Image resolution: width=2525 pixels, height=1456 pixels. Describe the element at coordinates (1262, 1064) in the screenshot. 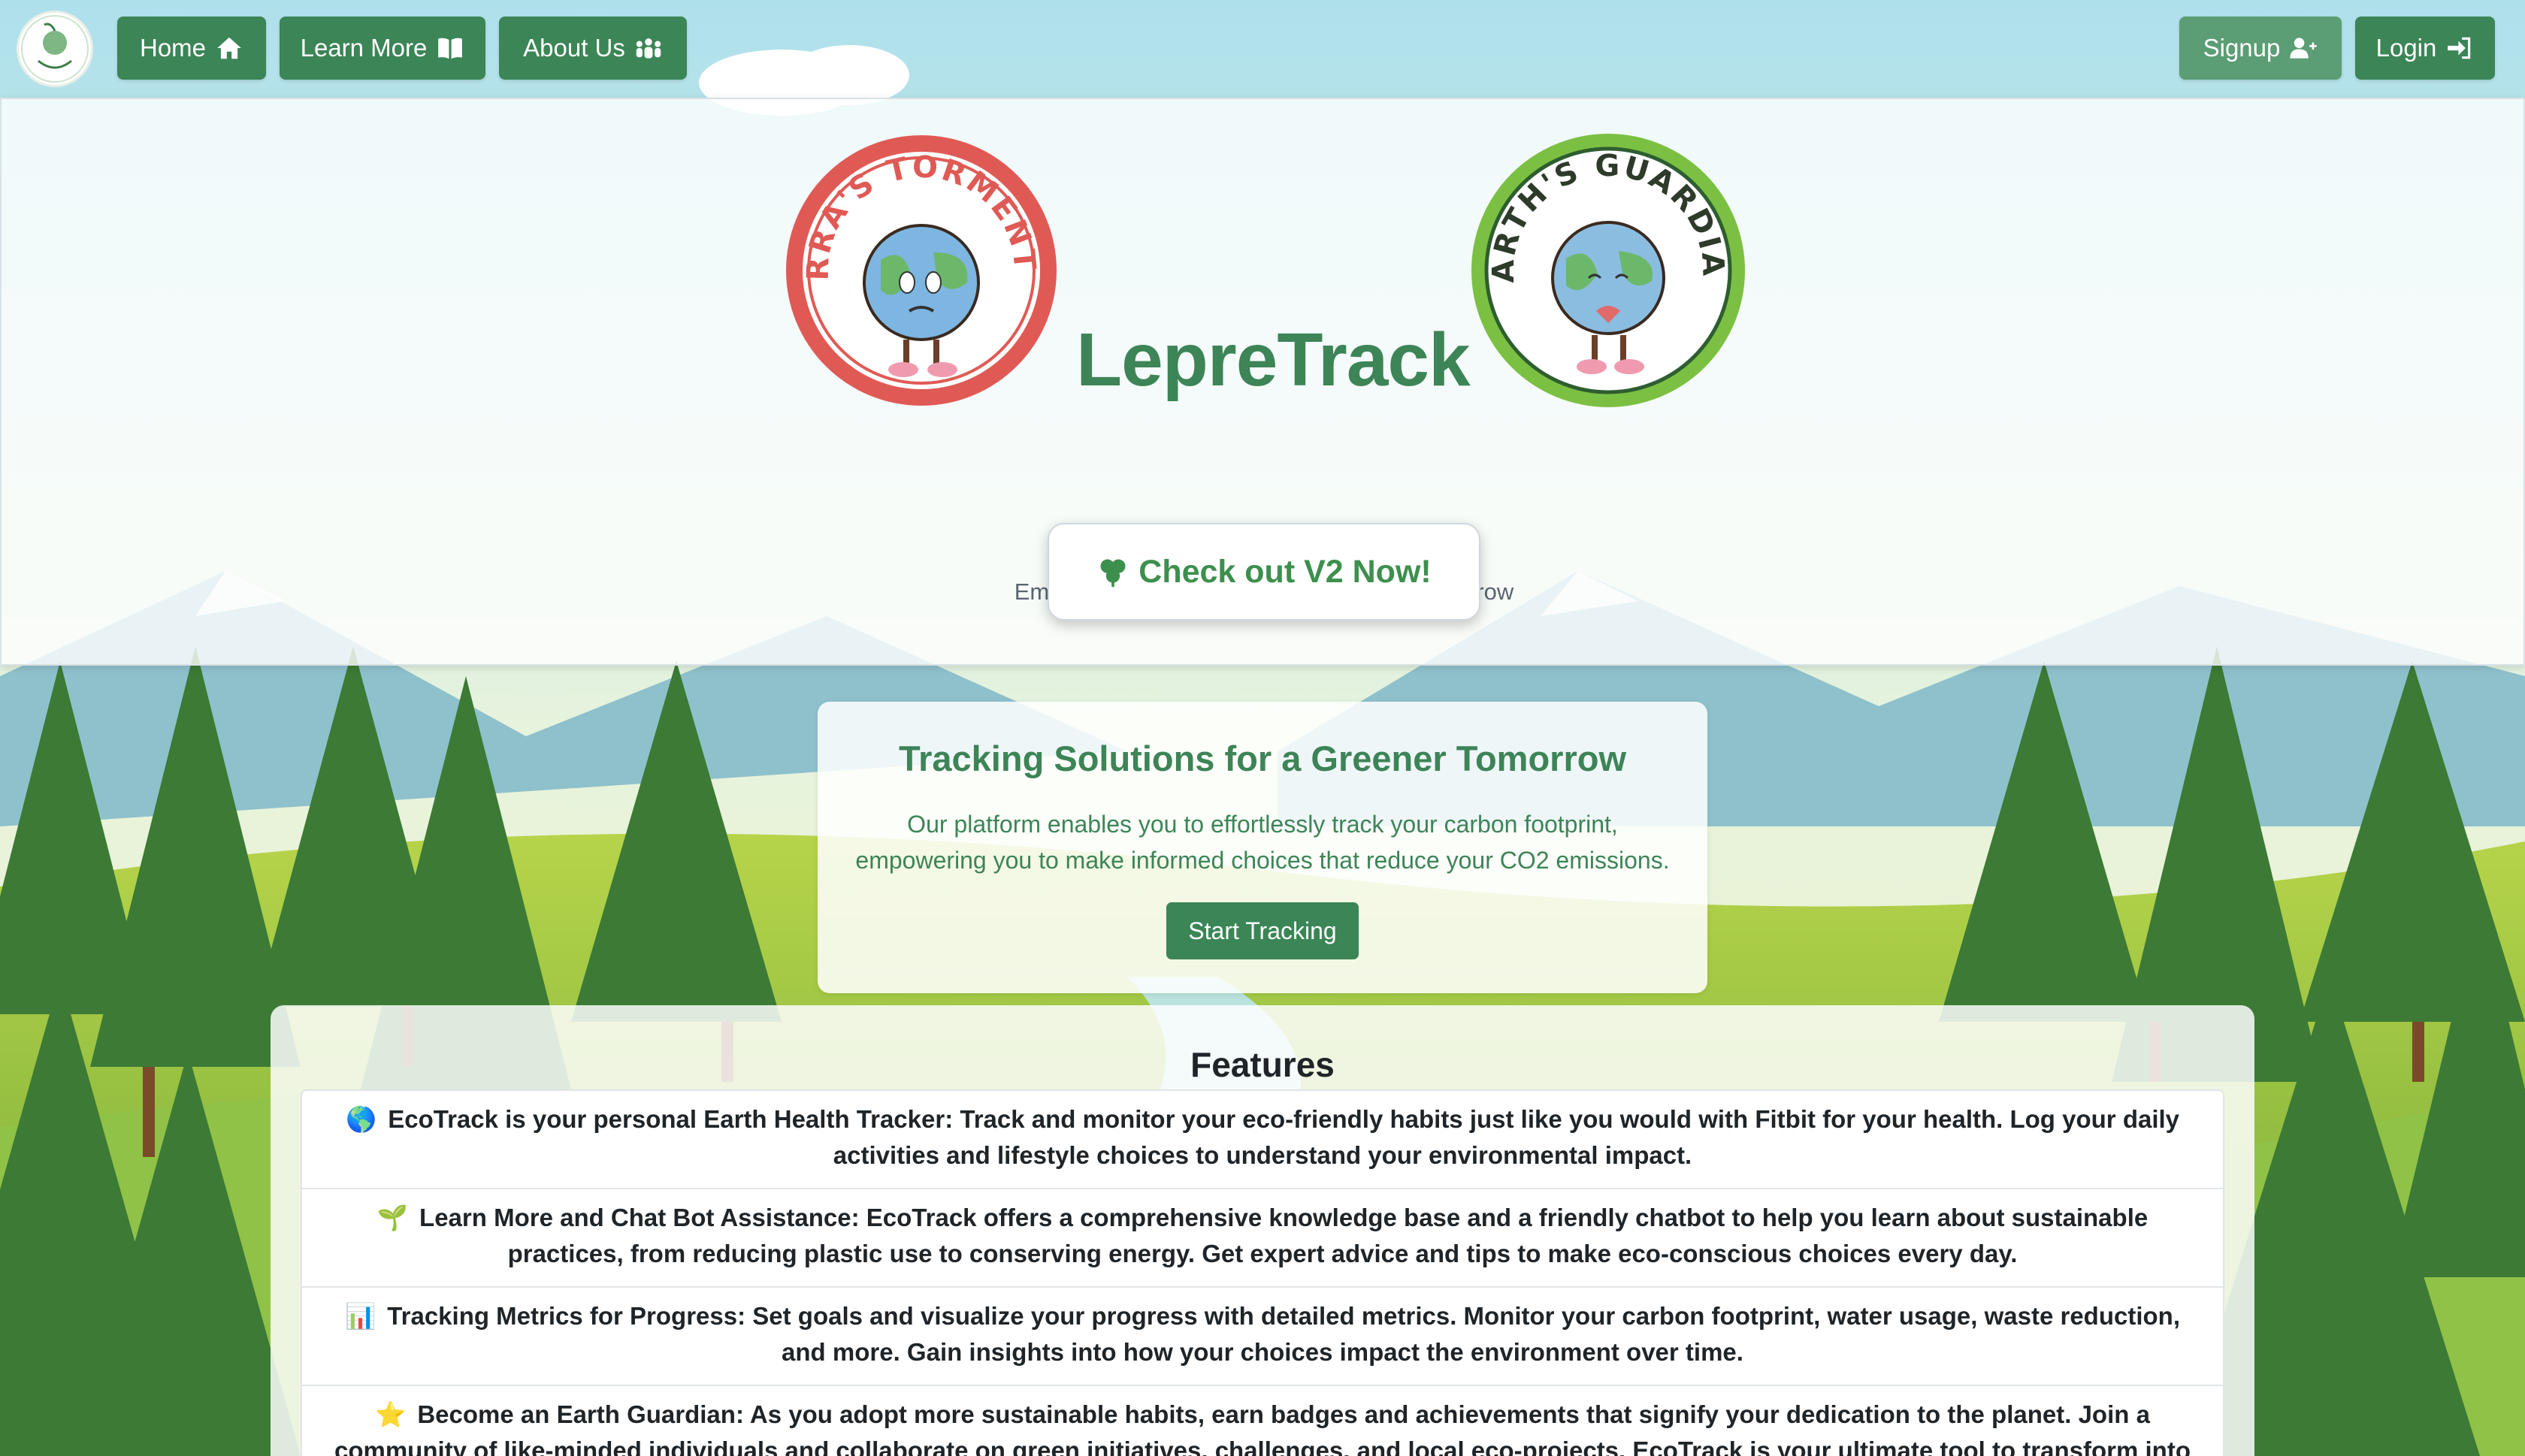

I see `features-title: Features` at that location.